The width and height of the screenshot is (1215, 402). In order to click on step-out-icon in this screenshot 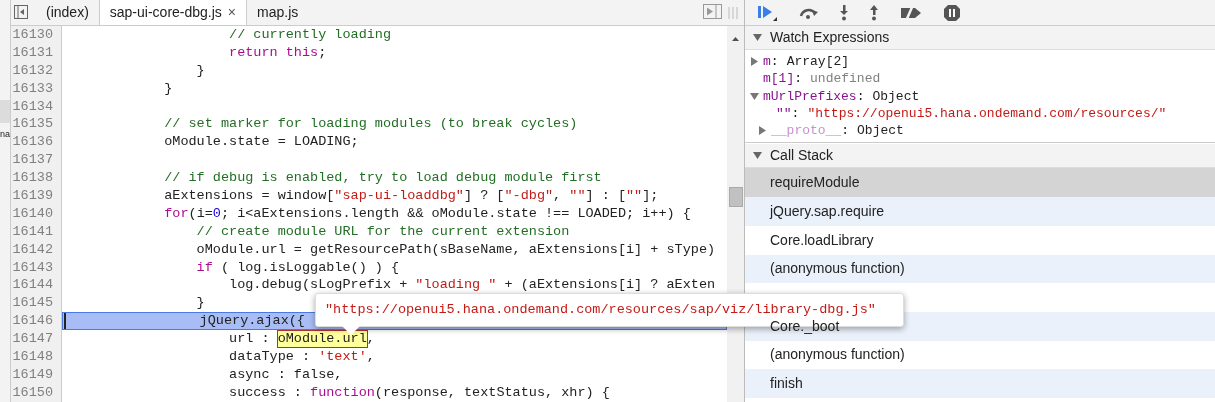, I will do `click(874, 12)`.